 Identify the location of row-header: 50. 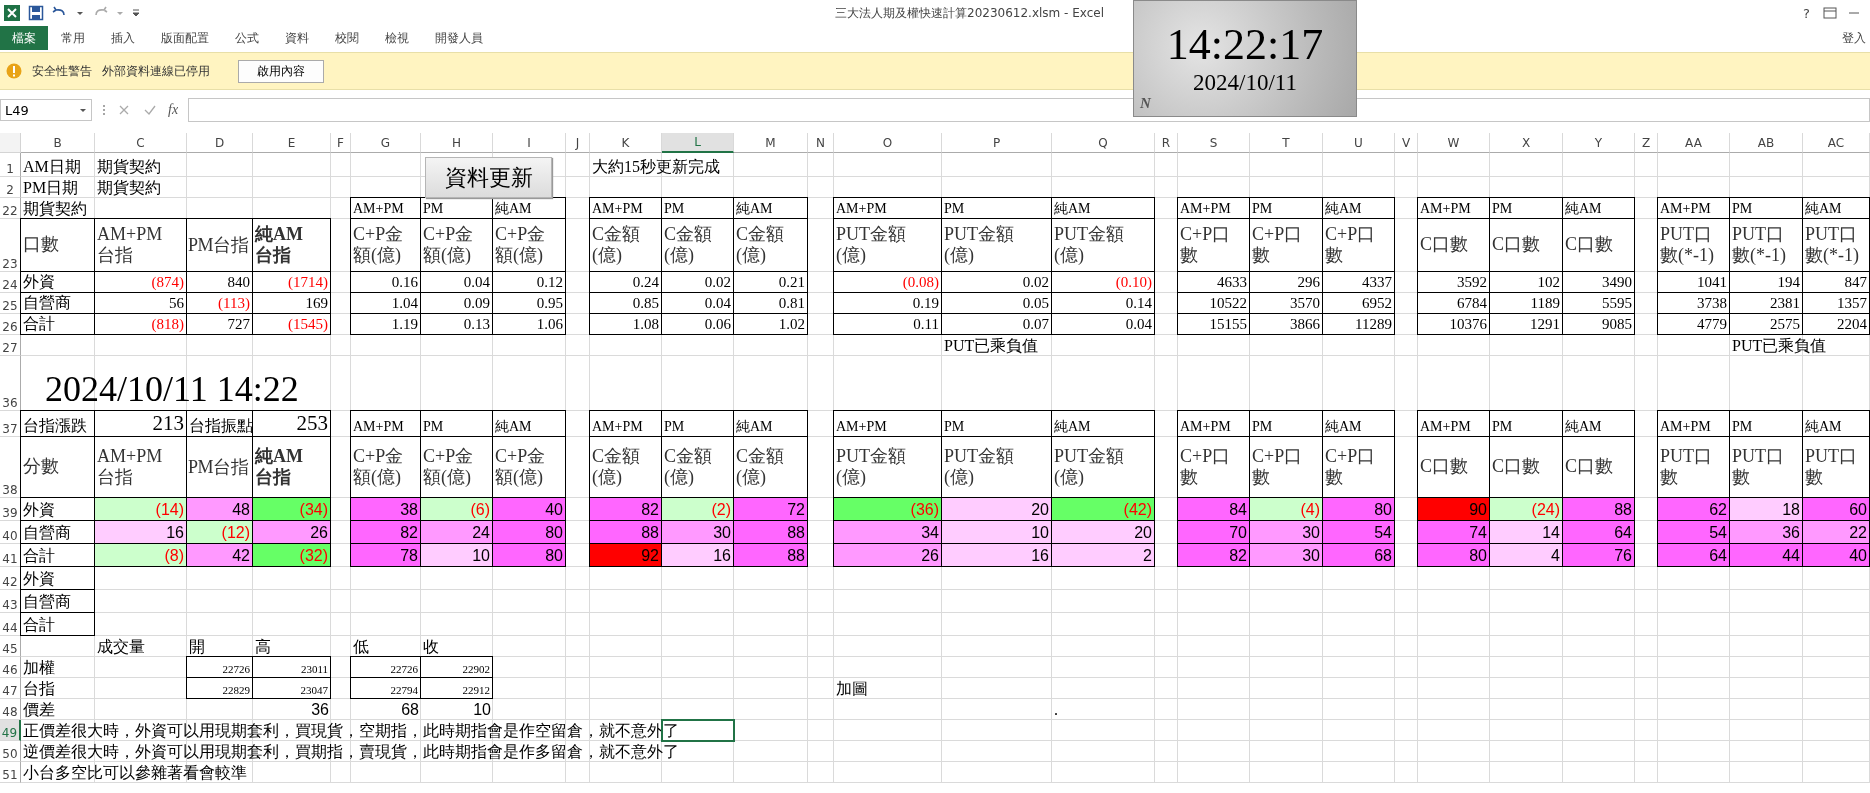
(10, 751).